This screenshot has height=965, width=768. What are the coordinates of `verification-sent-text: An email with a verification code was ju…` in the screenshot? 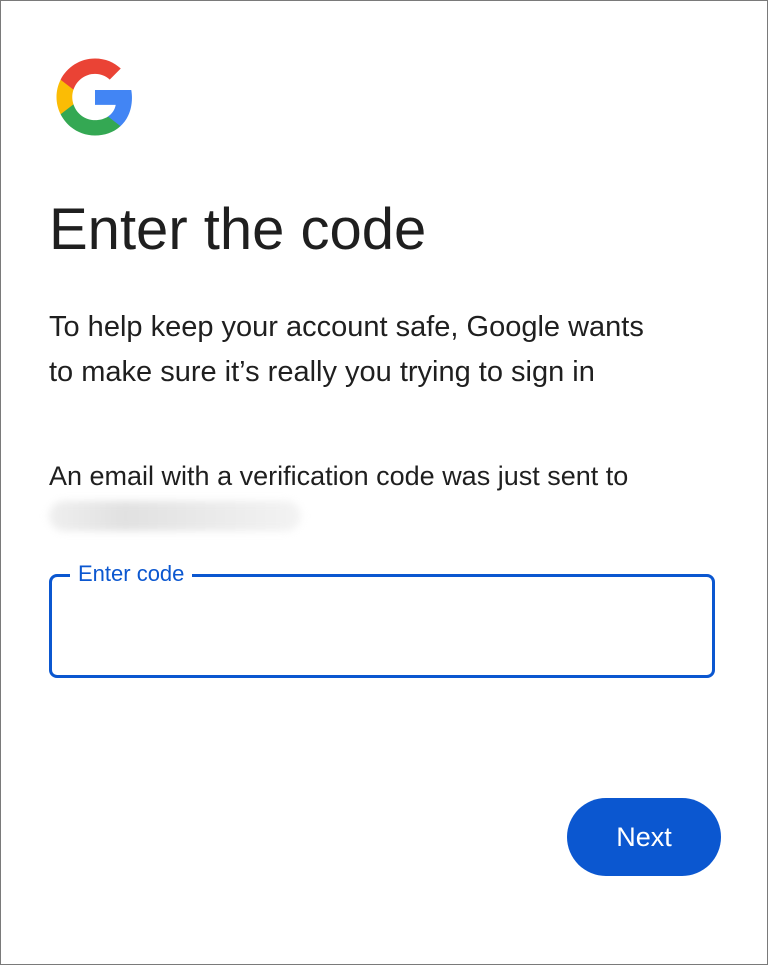 It's located at (339, 476).